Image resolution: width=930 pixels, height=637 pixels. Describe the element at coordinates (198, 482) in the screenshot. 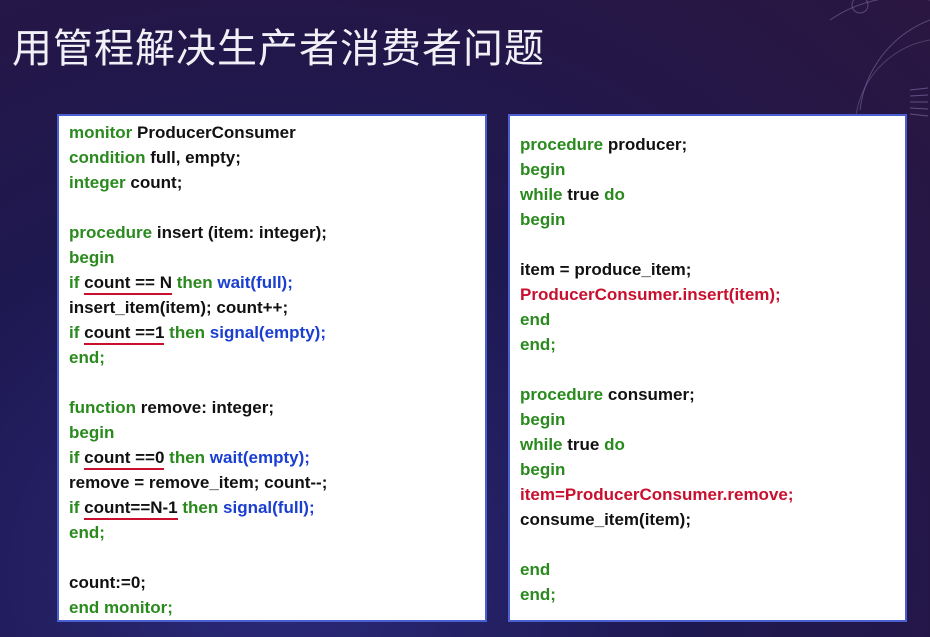

I see `code-line: remove = remove_item; count--;` at that location.